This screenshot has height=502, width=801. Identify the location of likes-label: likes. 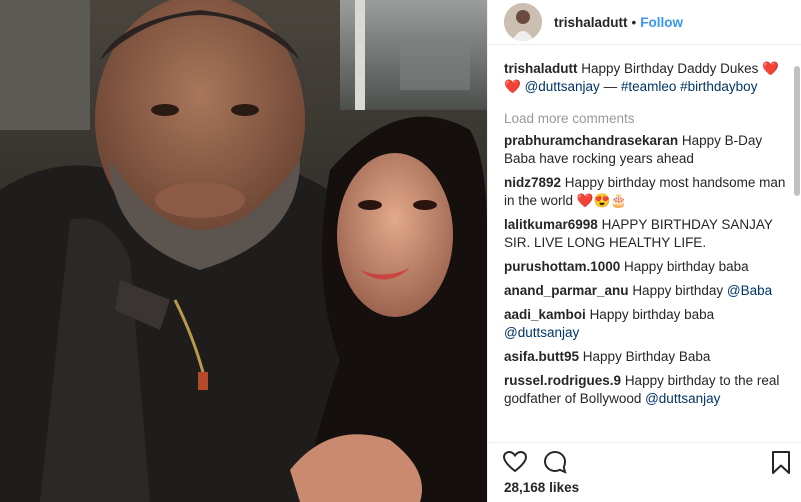
(564, 487).